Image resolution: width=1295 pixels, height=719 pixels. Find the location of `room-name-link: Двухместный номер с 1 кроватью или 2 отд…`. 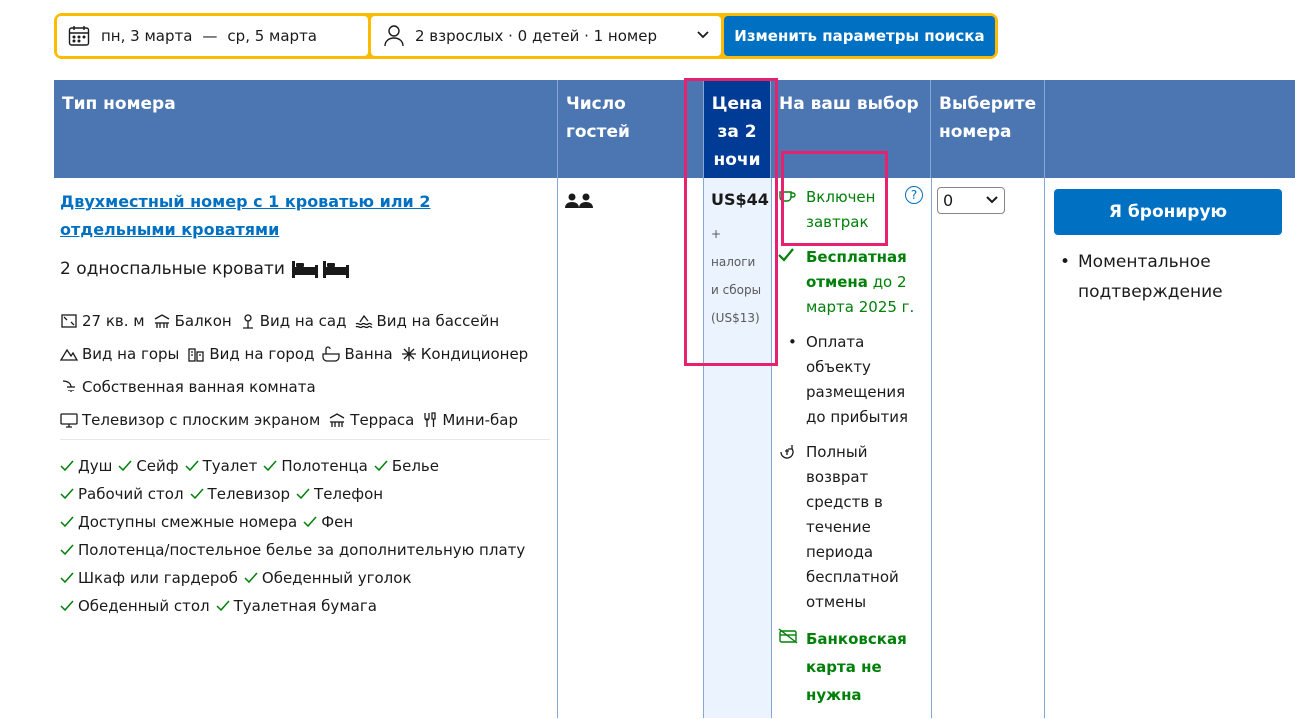

room-name-link: Двухместный номер с 1 кроватью или 2 отд… is located at coordinates (270, 216).